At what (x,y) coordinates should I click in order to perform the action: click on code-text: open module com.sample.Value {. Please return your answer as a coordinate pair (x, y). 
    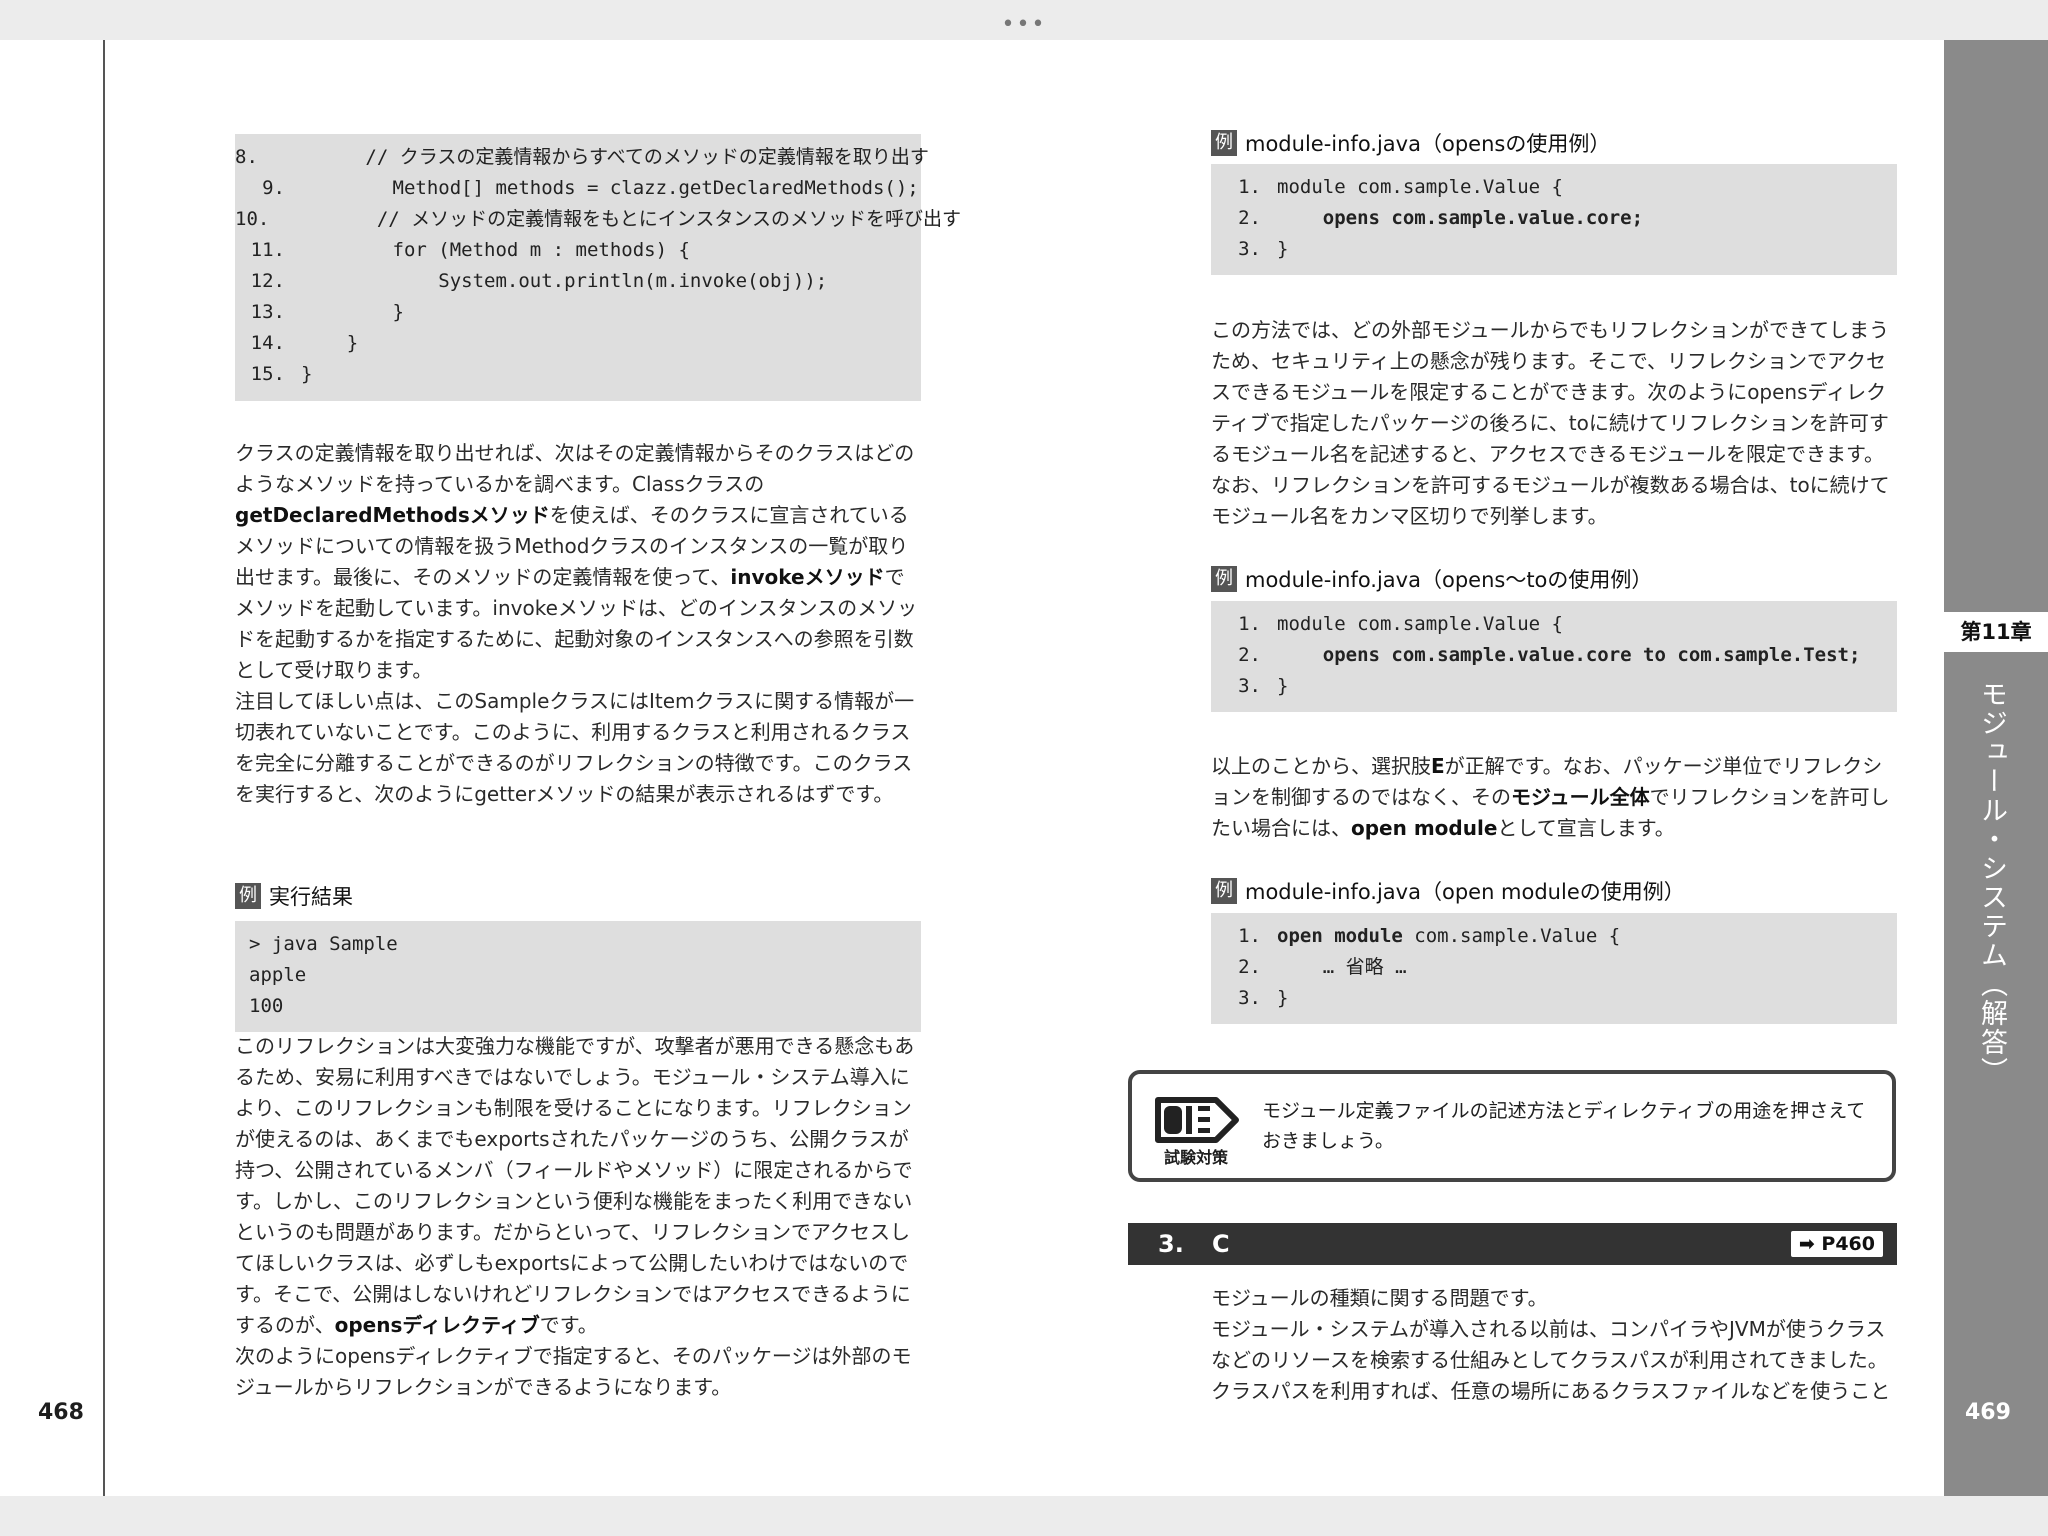
    Looking at the image, I should click on (1440, 936).